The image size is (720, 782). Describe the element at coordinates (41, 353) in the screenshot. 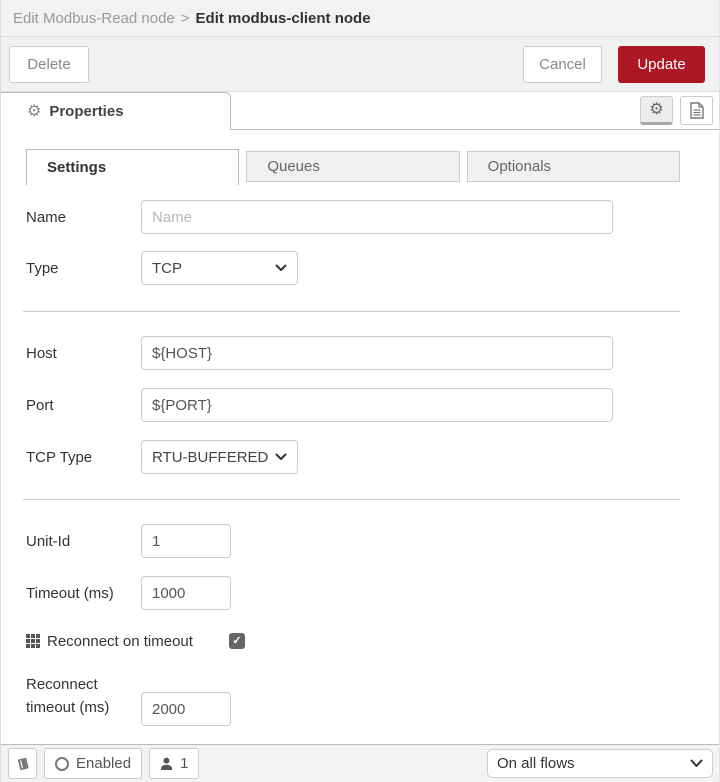

I see `host-label: Host` at that location.